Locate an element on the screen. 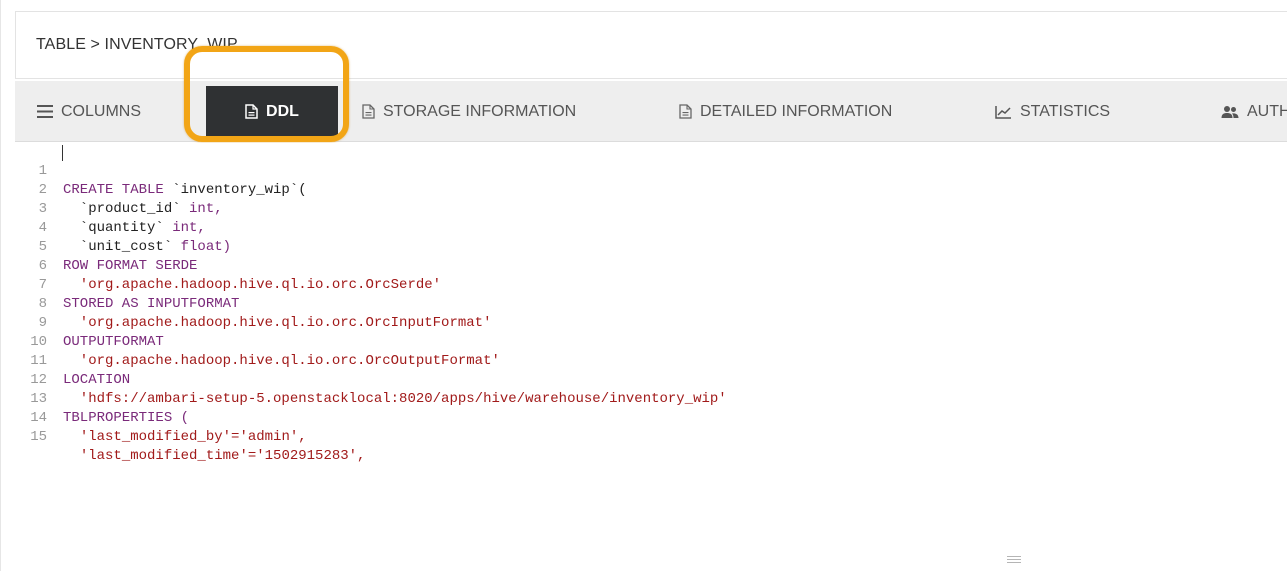 The width and height of the screenshot is (1287, 571). code-text: 'last_modified_by'='admin', is located at coordinates (185, 437).